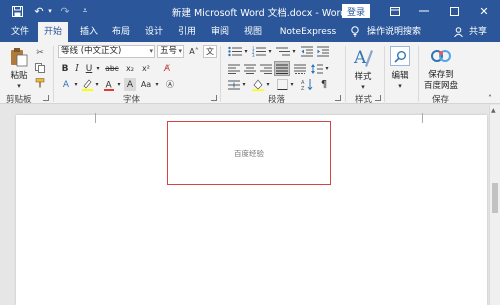  Describe the element at coordinates (77, 68) in the screenshot. I see `italic-icon: I` at that location.